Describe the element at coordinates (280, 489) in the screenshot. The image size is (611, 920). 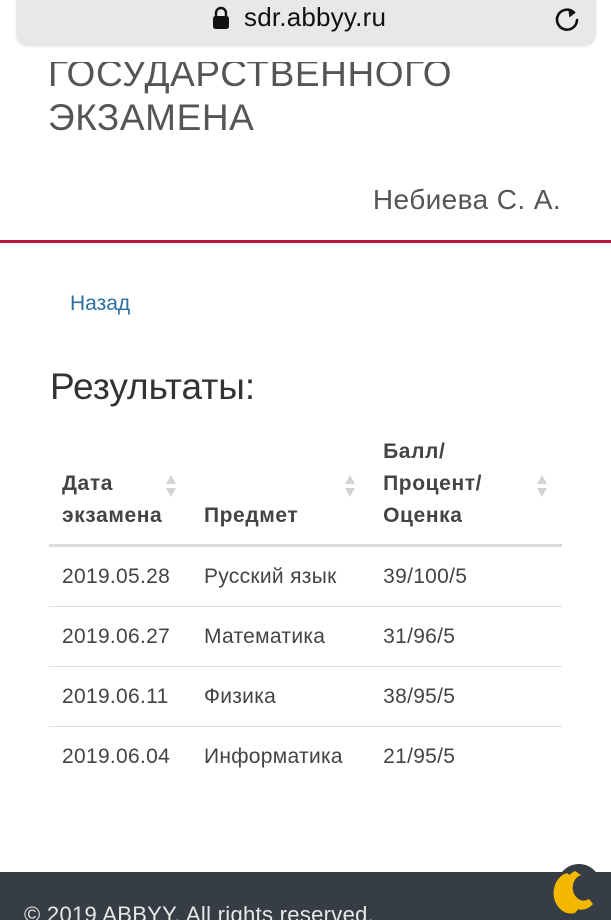
I see `column-header-subject: Предмет` at that location.